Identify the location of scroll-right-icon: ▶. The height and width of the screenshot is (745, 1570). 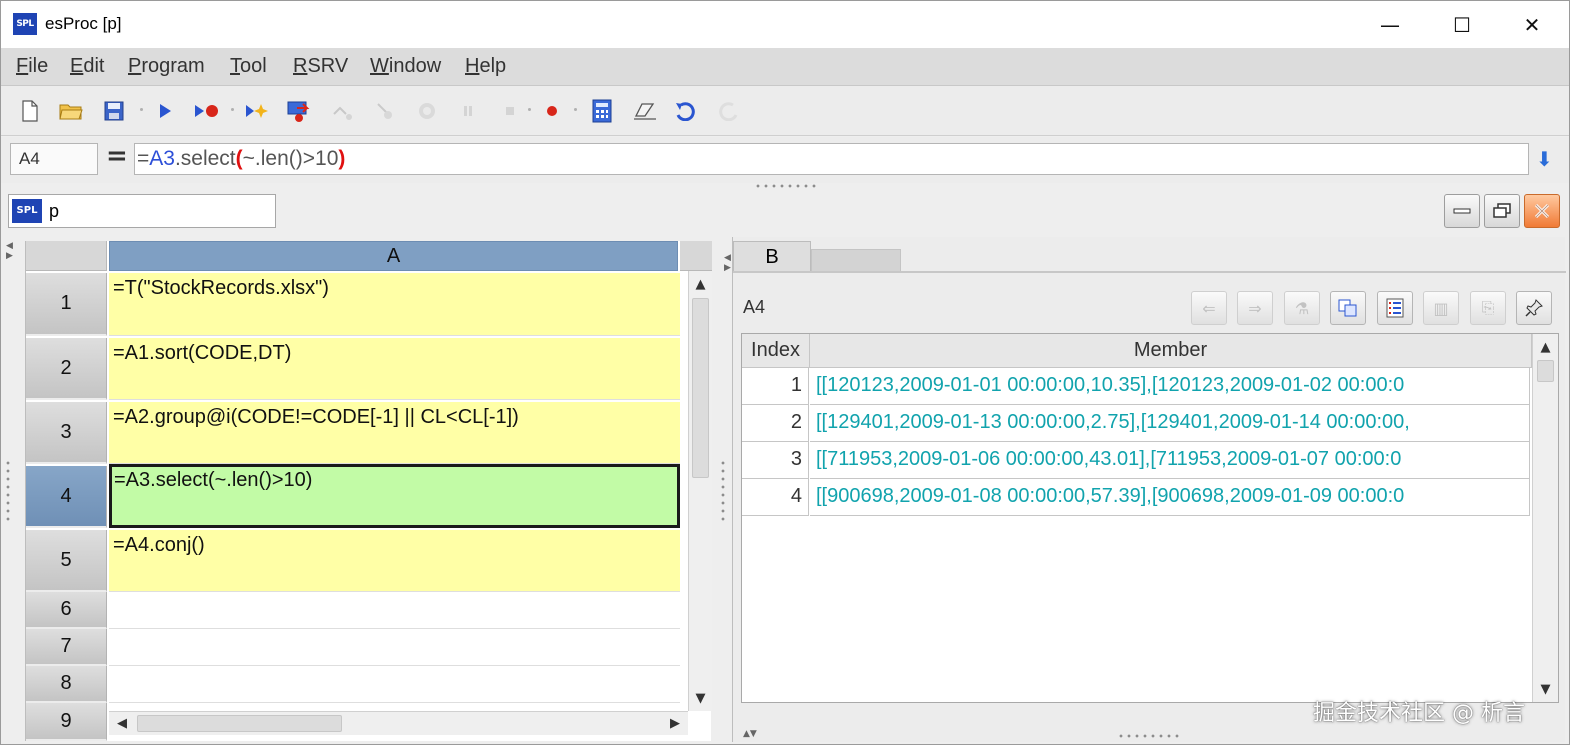
(675, 723).